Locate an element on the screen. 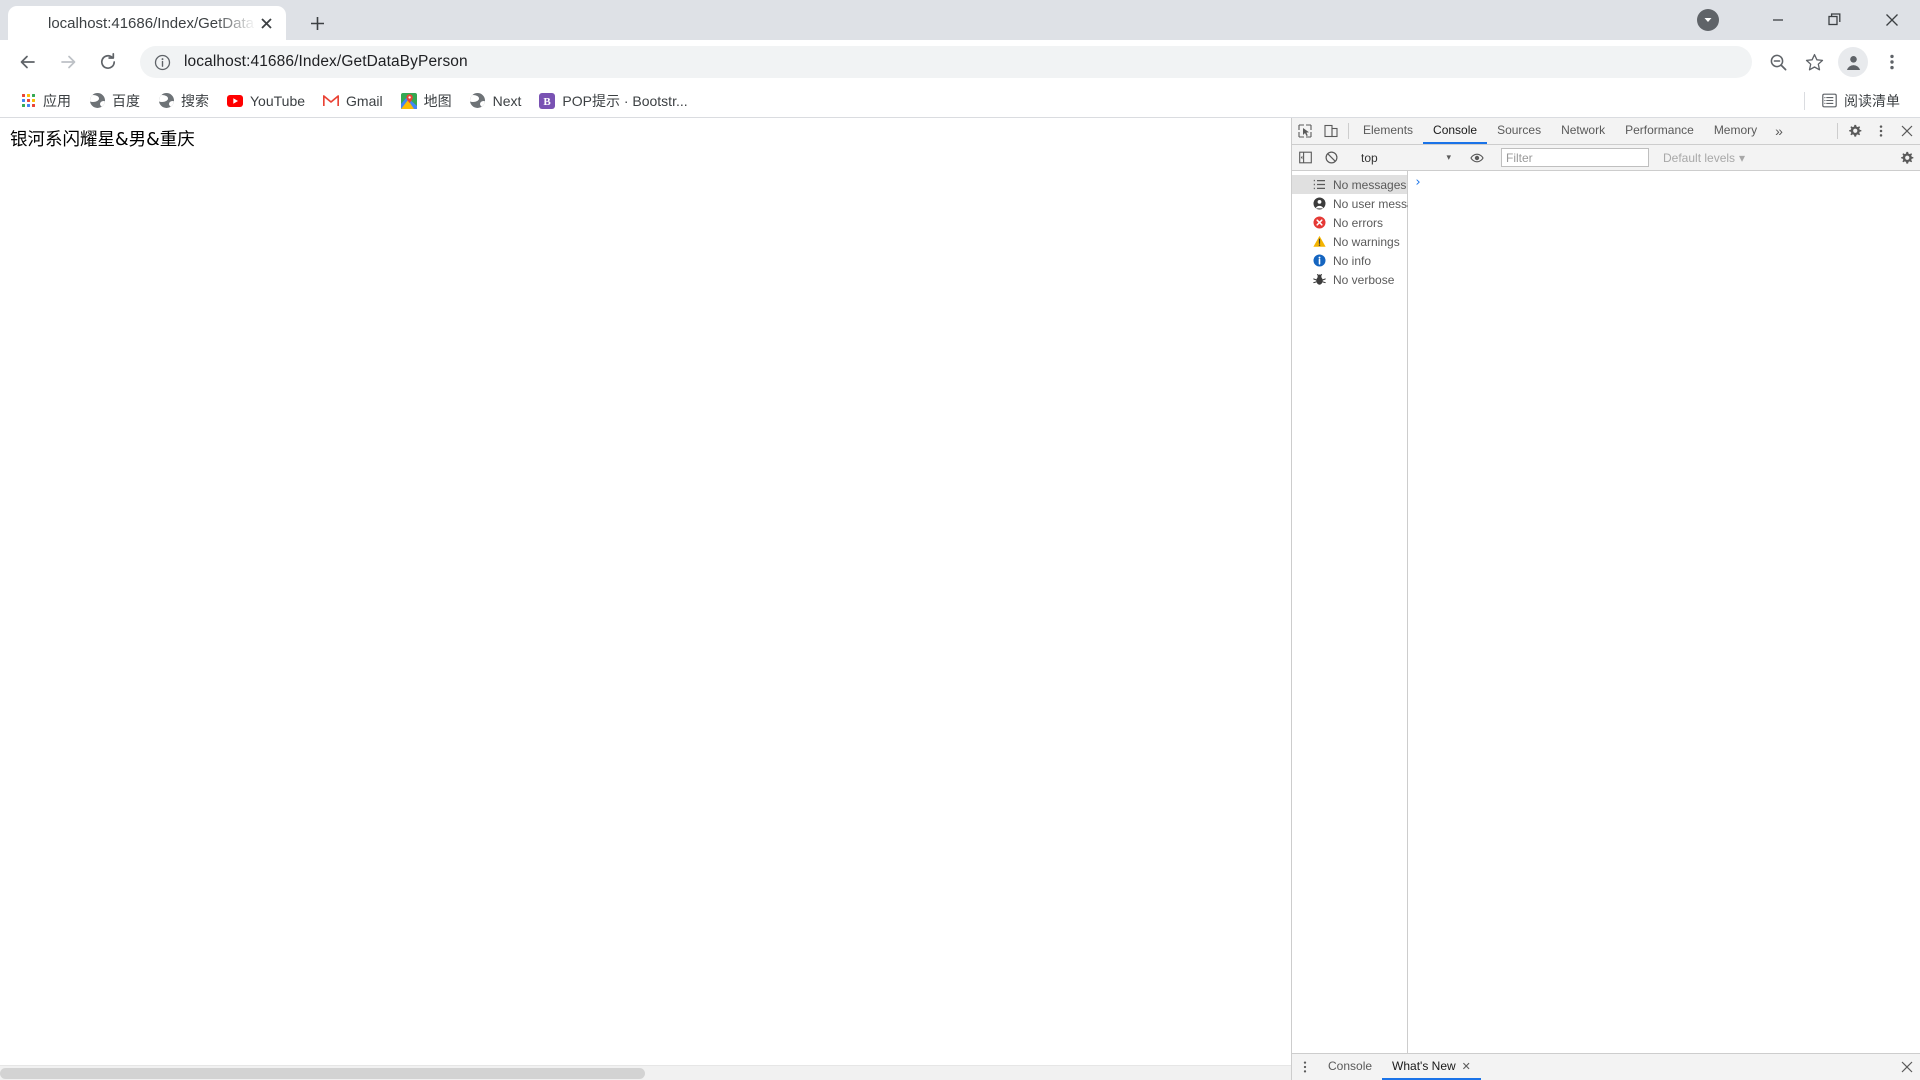 The width and height of the screenshot is (1920, 1080). log-levels-label: Default levels is located at coordinates (1699, 157).